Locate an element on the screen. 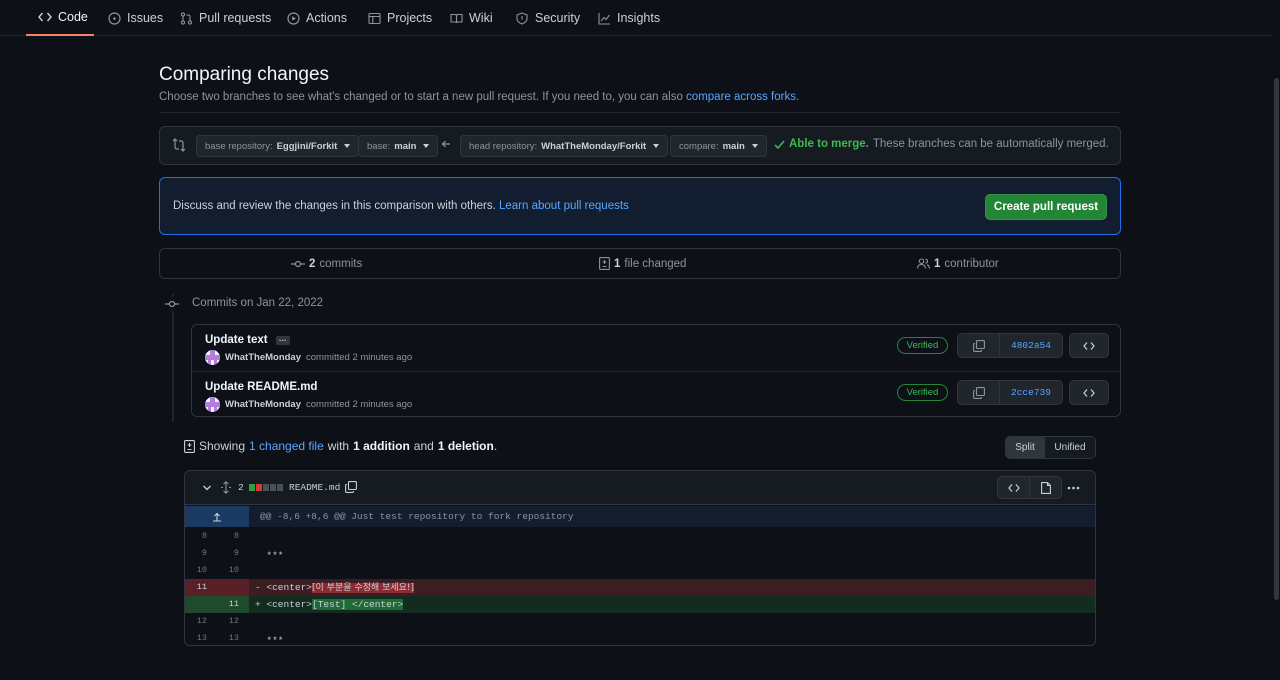 Image resolution: width=1280 pixels, height=680 pixels. unfold-icon is located at coordinates (226, 487).